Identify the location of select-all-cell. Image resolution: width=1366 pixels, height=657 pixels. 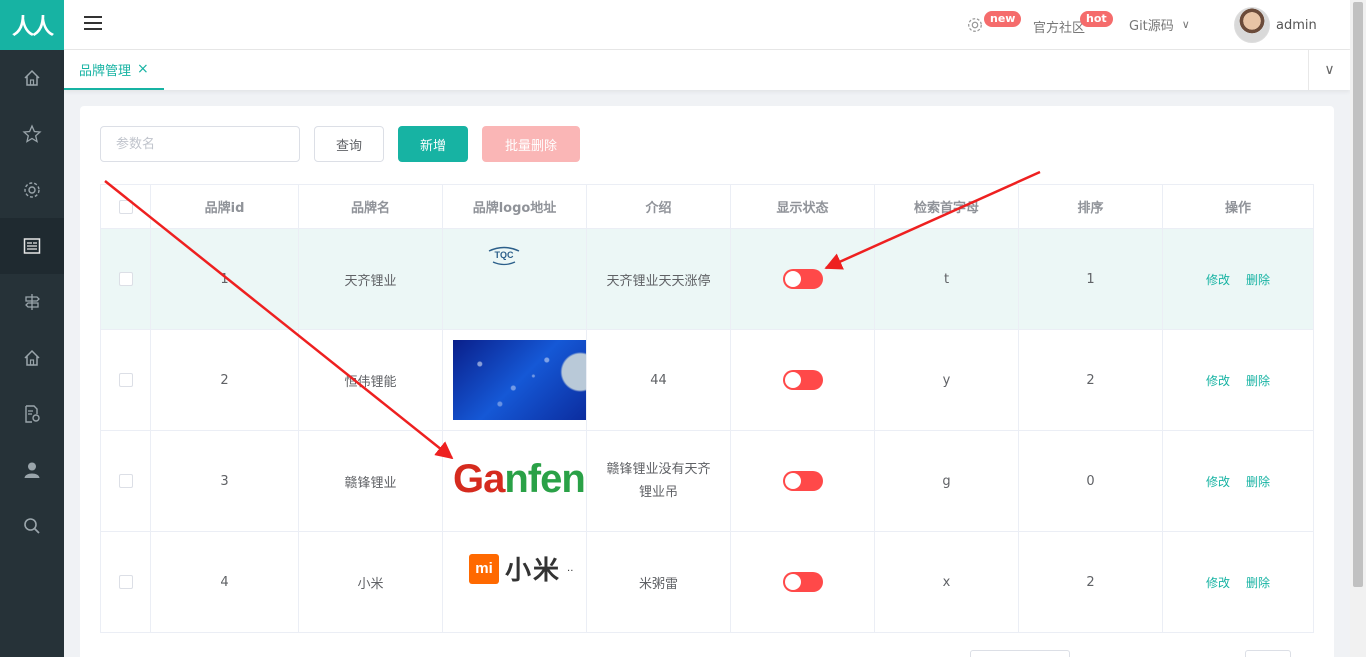
(125, 206).